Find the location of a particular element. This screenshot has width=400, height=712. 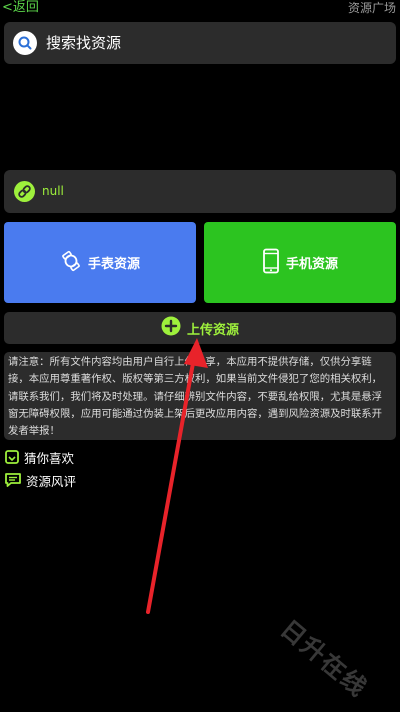

phone-icon is located at coordinates (271, 263).